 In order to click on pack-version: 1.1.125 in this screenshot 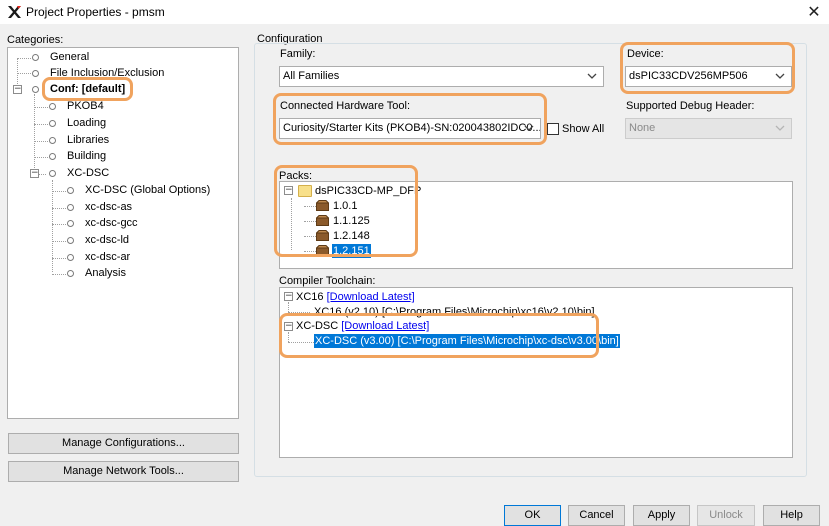, I will do `click(351, 221)`.